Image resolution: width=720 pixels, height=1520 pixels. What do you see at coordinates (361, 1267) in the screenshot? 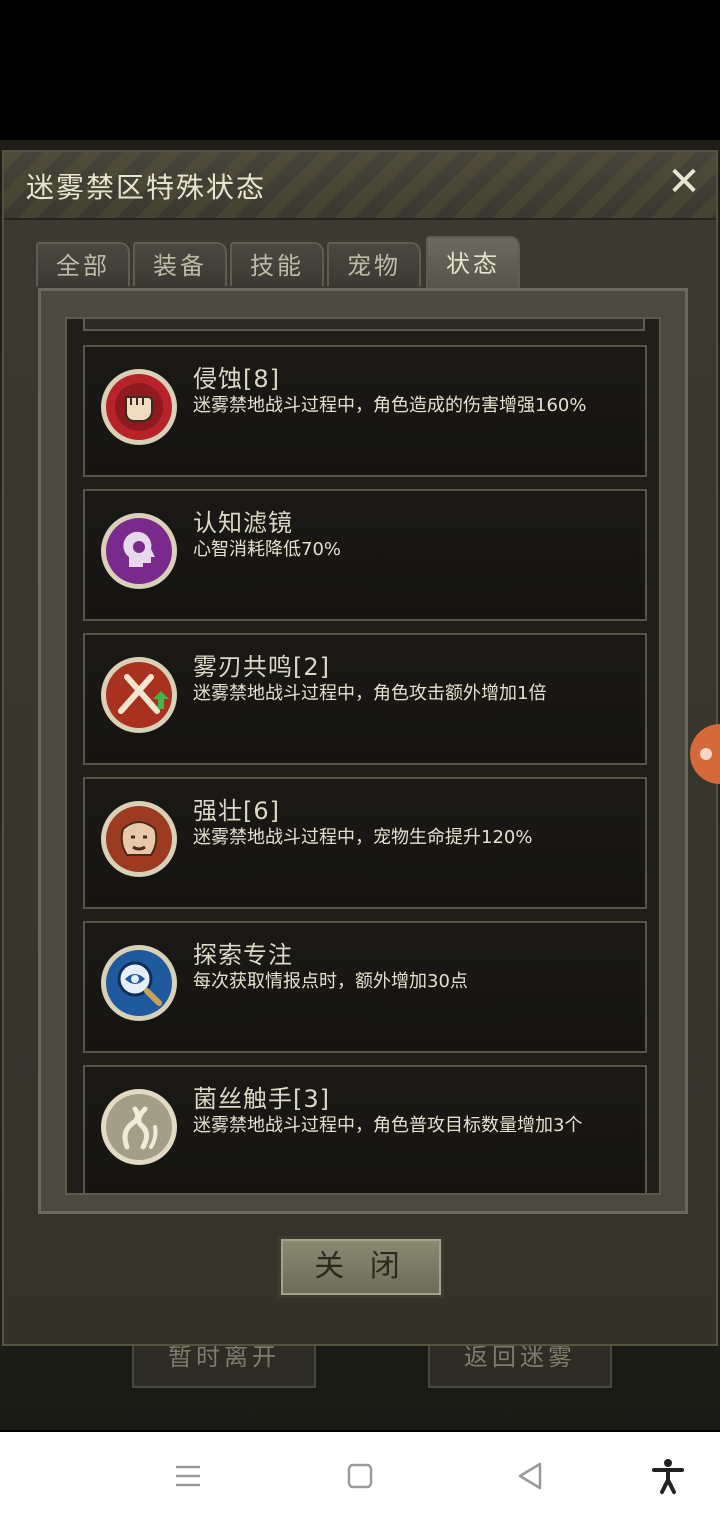
I see `close-button: 关 闭` at bounding box center [361, 1267].